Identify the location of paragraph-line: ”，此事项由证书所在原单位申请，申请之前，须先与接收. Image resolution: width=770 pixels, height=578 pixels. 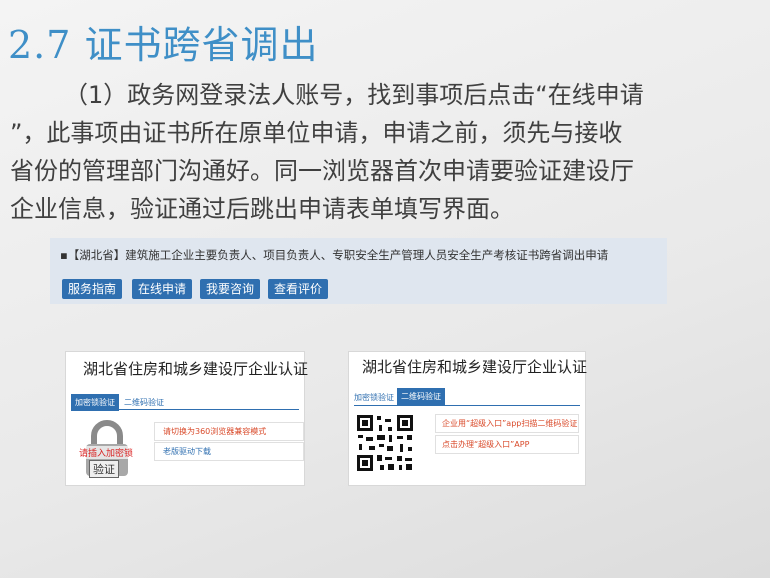
(316, 133).